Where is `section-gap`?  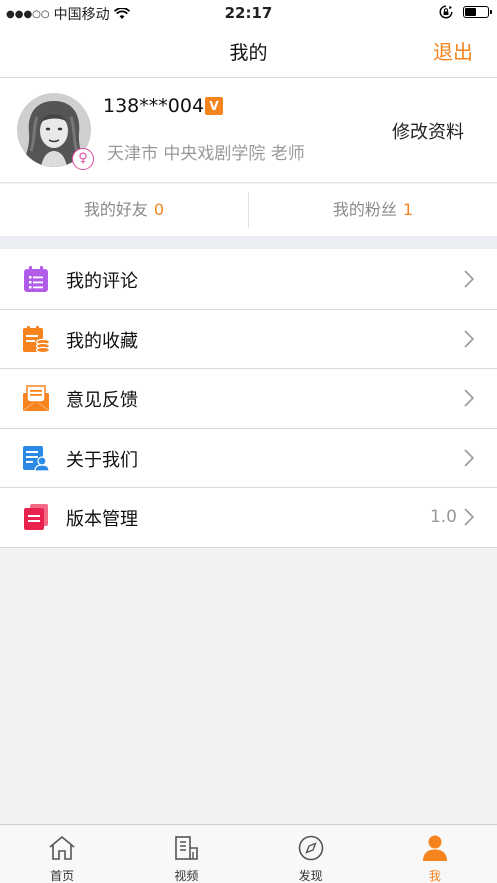 section-gap is located at coordinates (248, 242).